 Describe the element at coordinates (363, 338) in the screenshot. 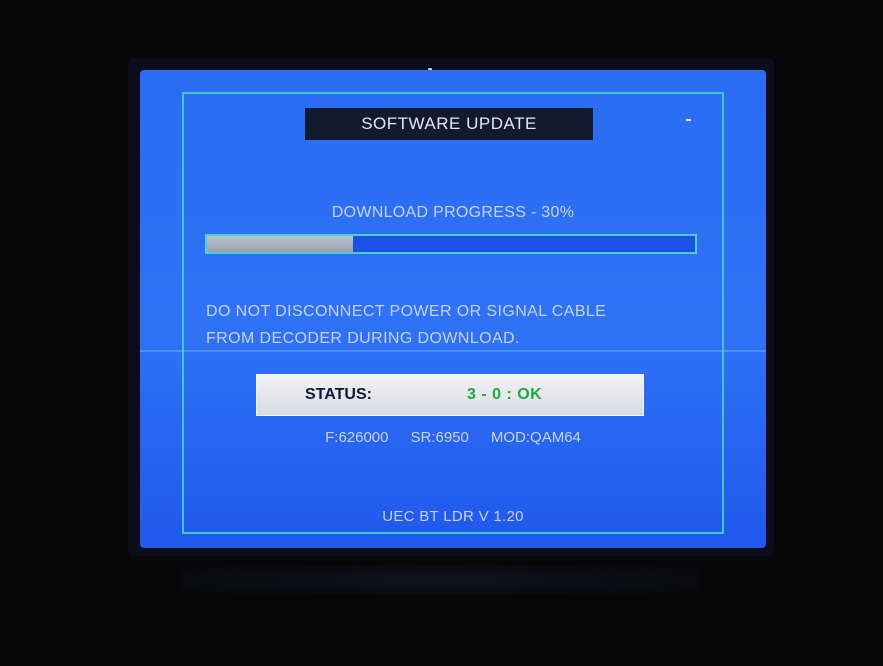

I see `warning-line: FROM DECODER DURING DOWNLOAD.` at that location.